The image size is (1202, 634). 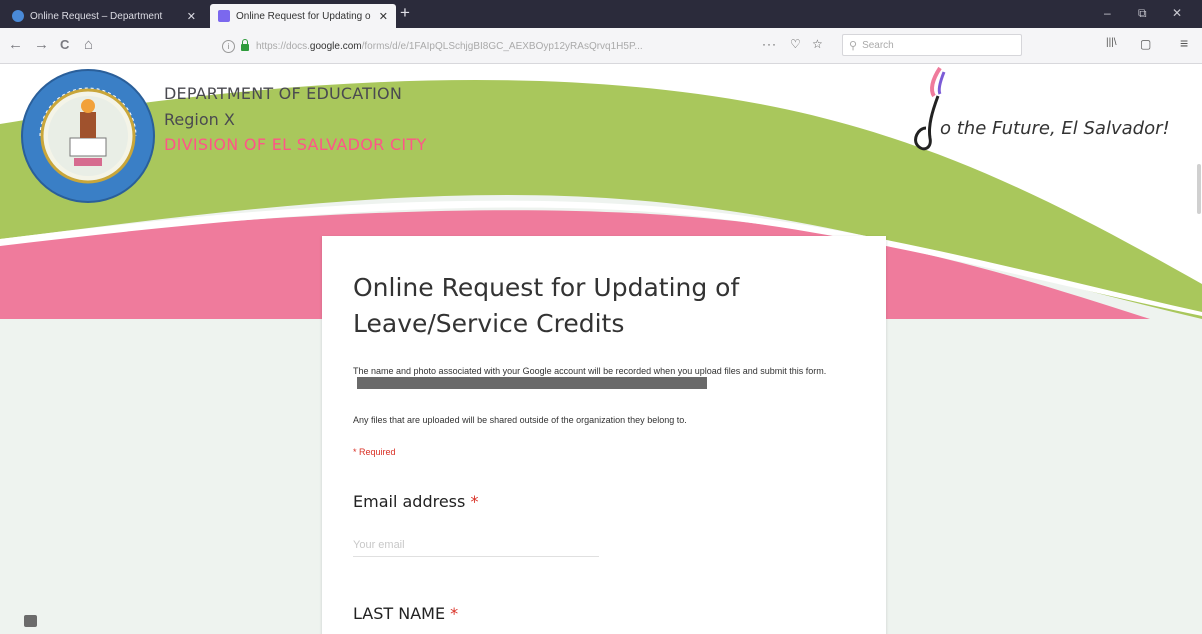 What do you see at coordinates (41, 45) in the screenshot?
I see `forward-button: →` at bounding box center [41, 45].